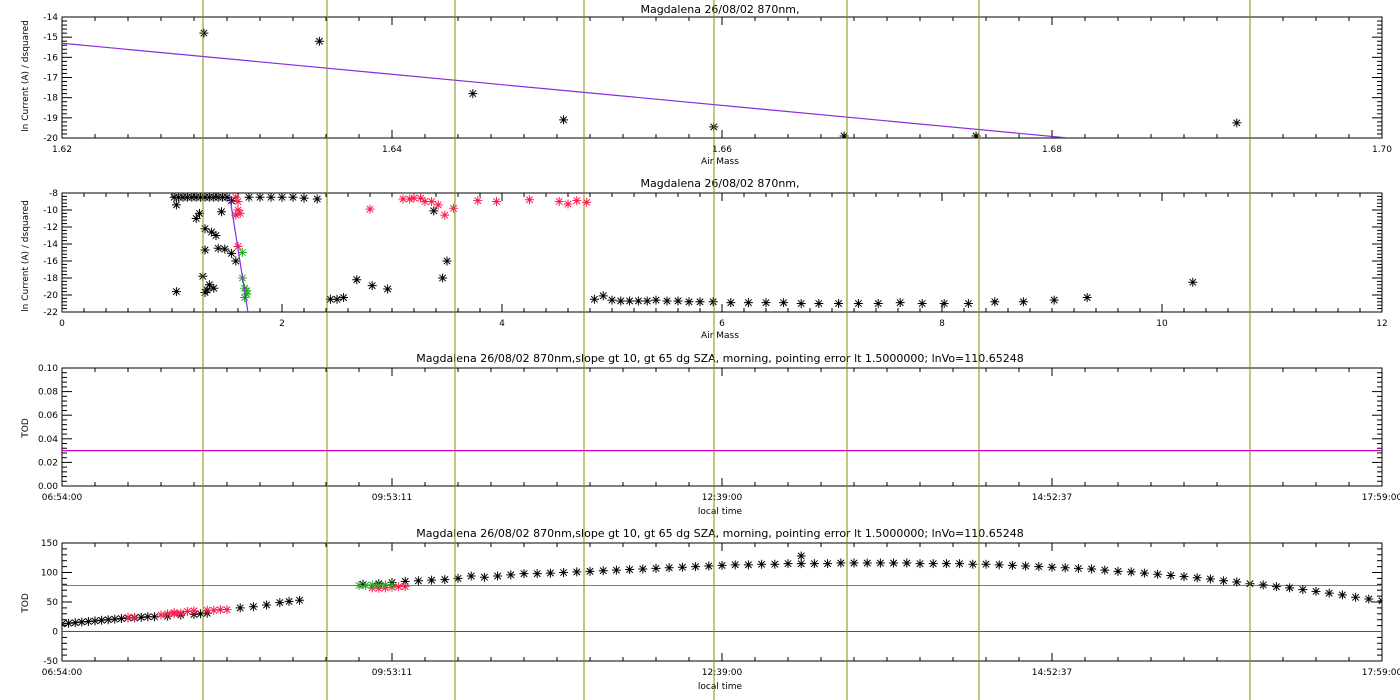  Describe the element at coordinates (26, 603) in the screenshot. I see `y-axis-label: TOD` at that location.